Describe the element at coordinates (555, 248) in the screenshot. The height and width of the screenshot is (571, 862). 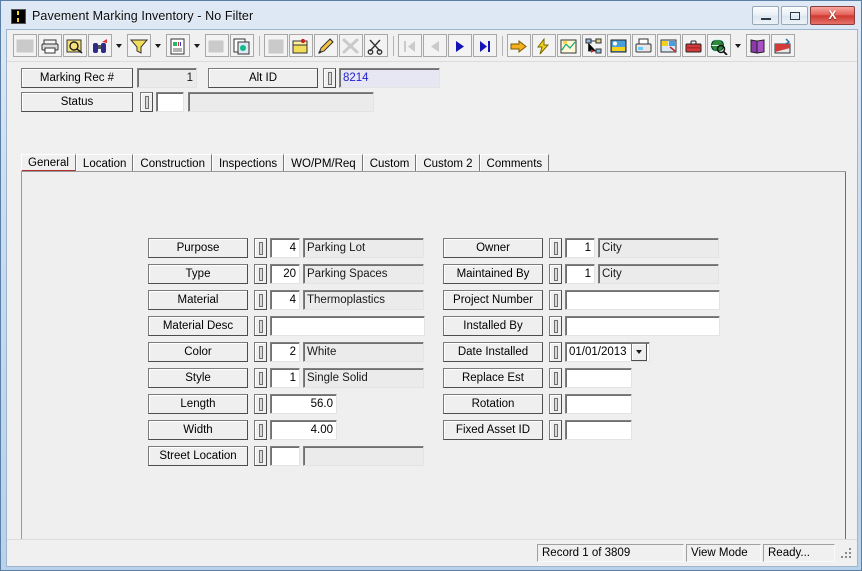
I see `owner-lookup-button` at that location.